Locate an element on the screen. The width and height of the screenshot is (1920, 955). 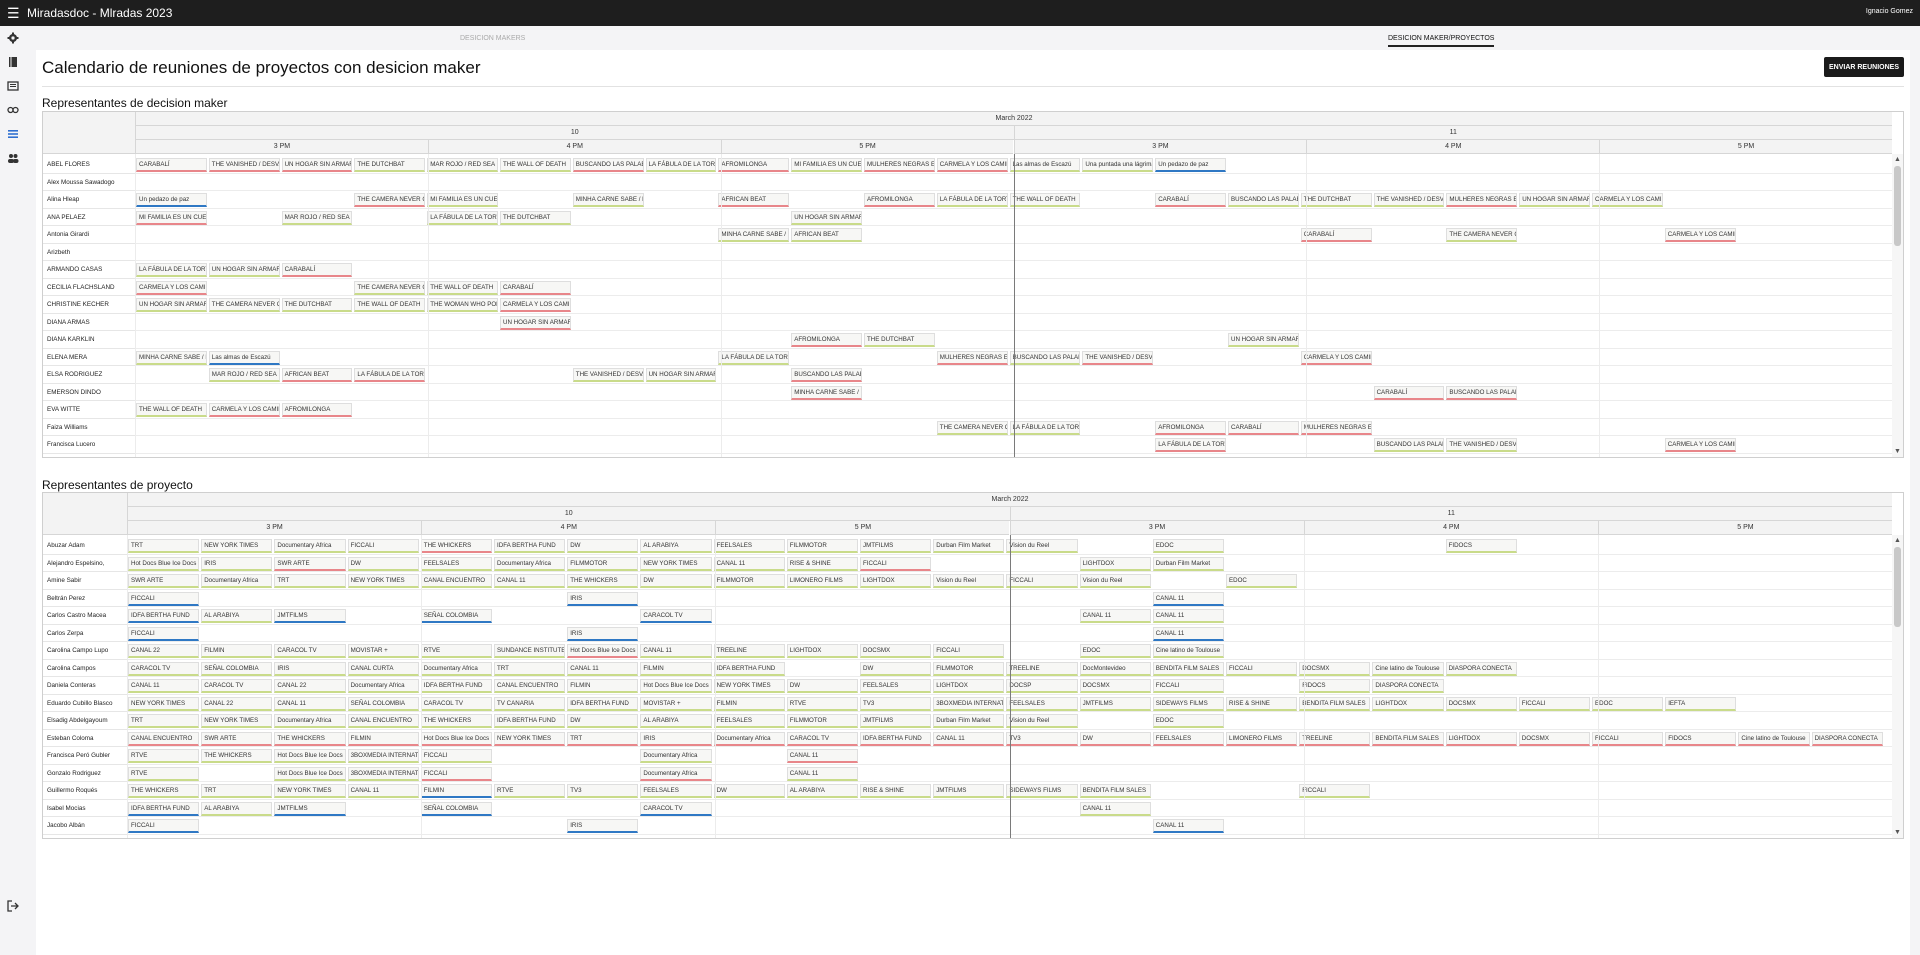
event-block: 3BOXMEDIA INTERNATIONAL is located at coordinates (969, 703).